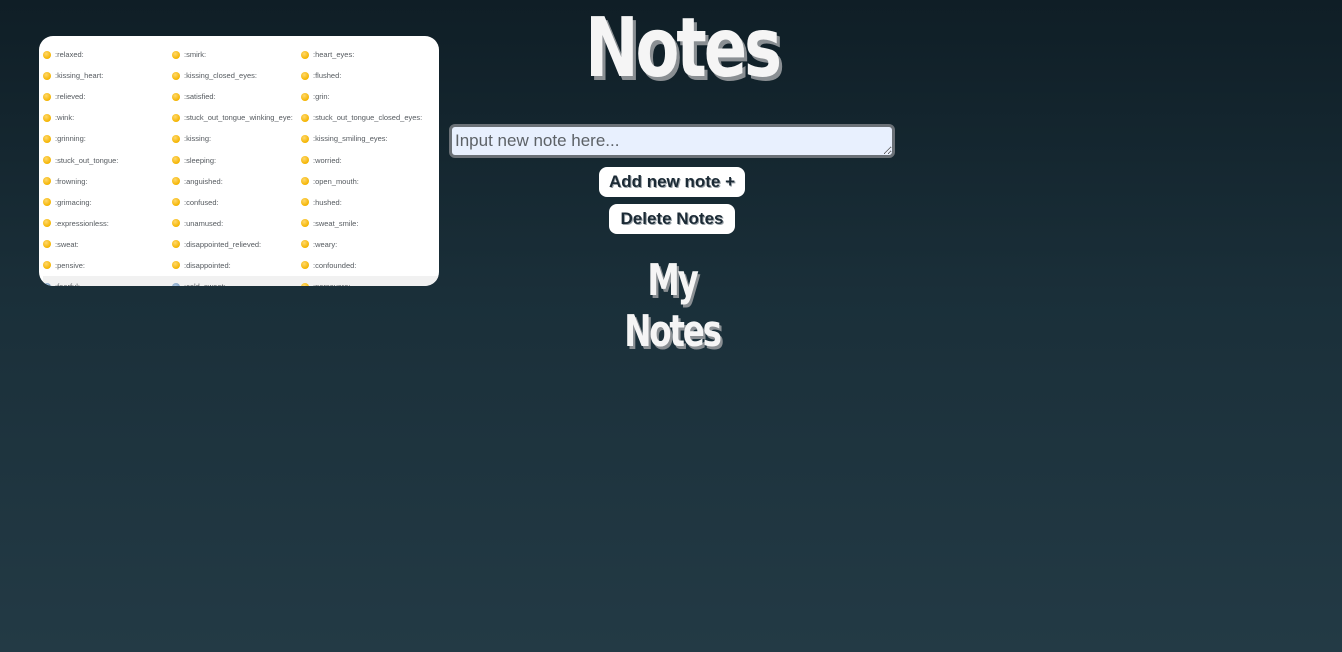  Describe the element at coordinates (241, 96) in the screenshot. I see `emoji-row: :relieved: :satisfied: :grin:` at that location.